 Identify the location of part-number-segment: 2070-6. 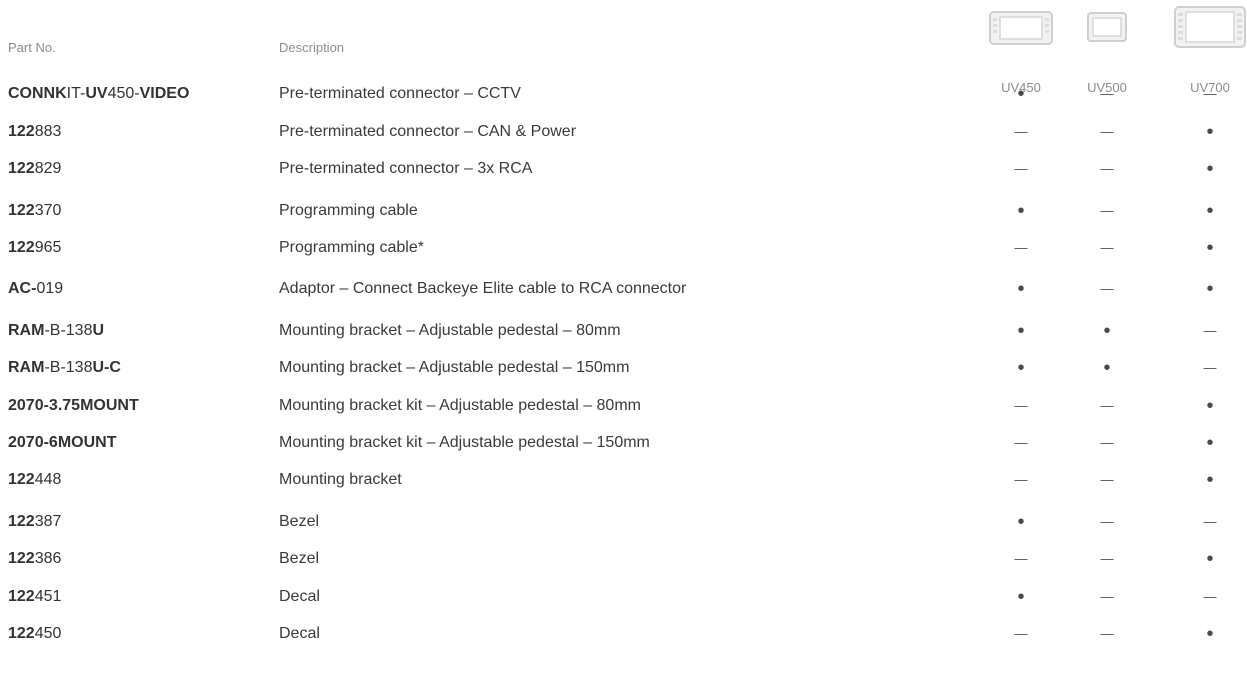
(33, 442).